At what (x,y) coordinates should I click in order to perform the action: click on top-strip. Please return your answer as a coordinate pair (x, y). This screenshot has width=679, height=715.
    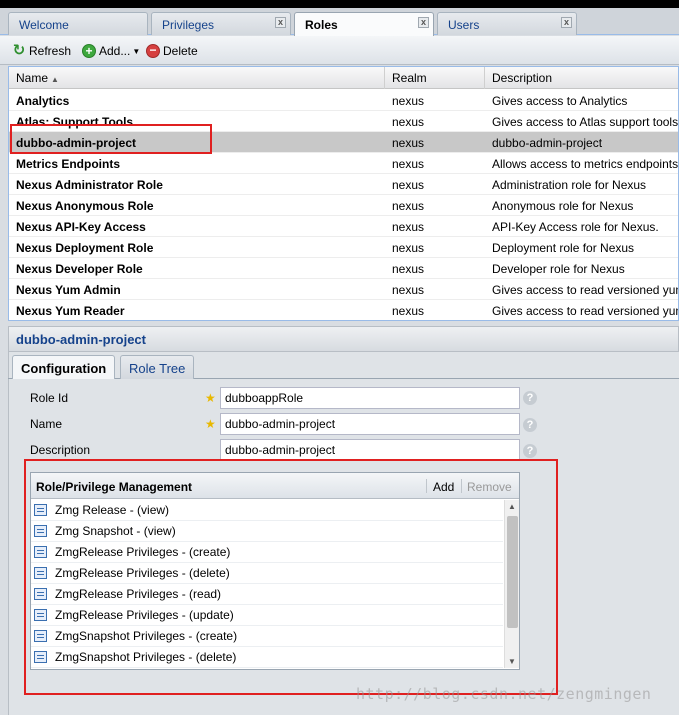
    Looking at the image, I should click on (339, 4).